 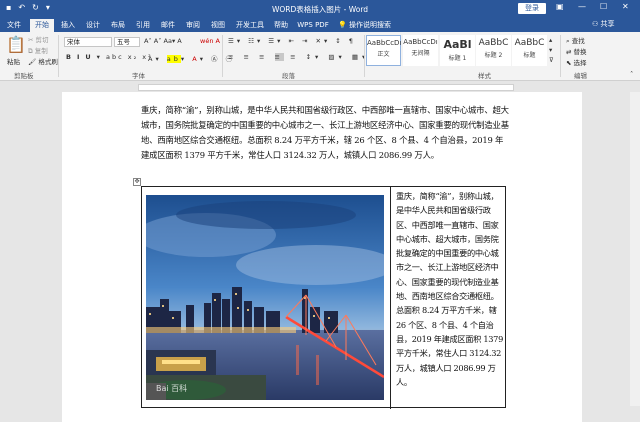 I want to click on grow-shrink-font-icons: A˄ A˅ Aa▾ A, so click(x=163, y=41).